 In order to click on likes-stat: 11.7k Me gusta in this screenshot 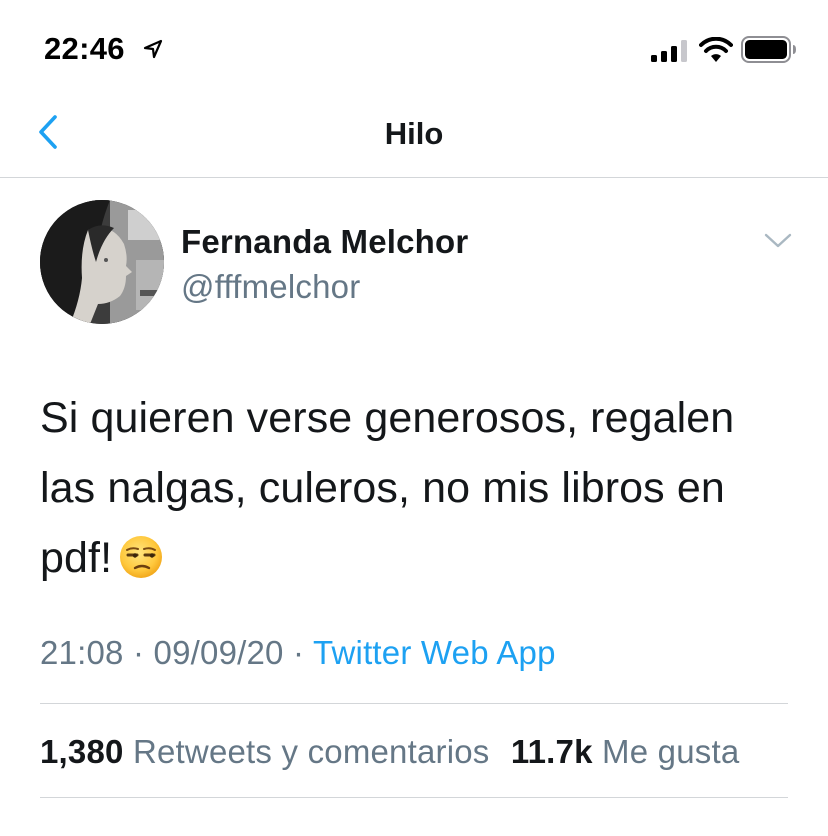, I will do `click(625, 751)`.